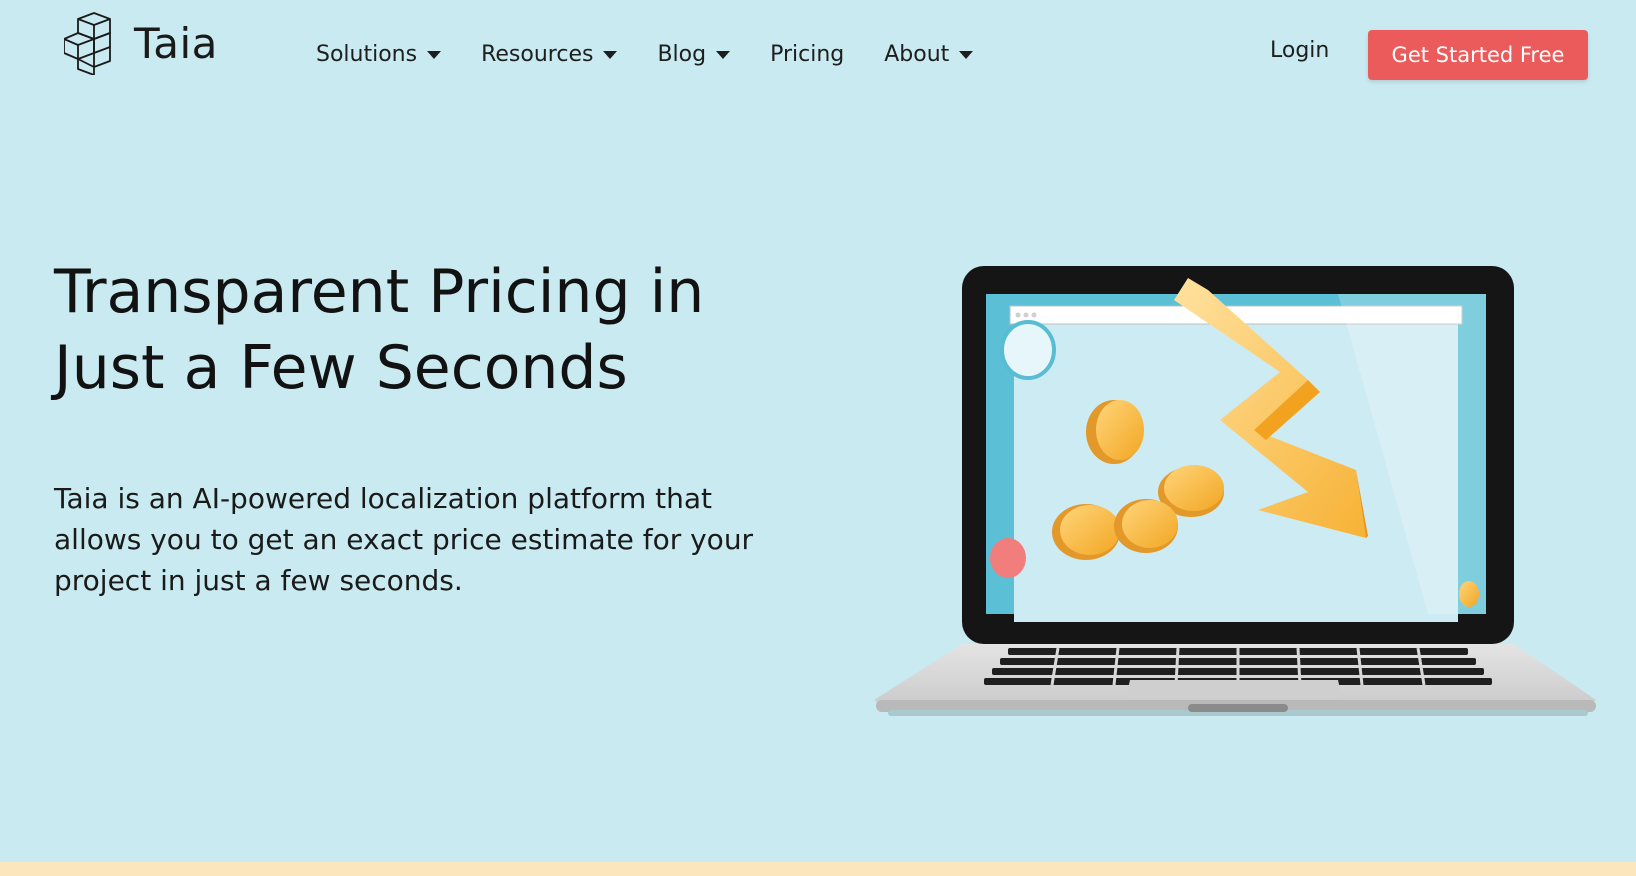  Describe the element at coordinates (1235, 680) in the screenshot. I see `laptop-base` at that location.